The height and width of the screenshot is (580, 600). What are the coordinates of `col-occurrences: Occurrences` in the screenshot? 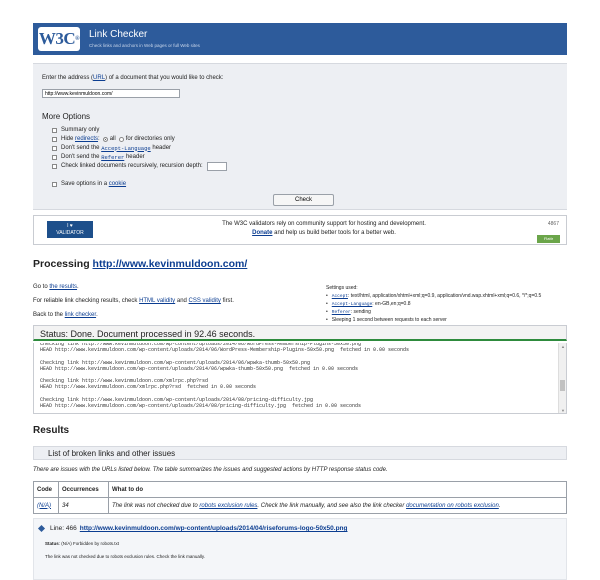 It's located at (83, 489).